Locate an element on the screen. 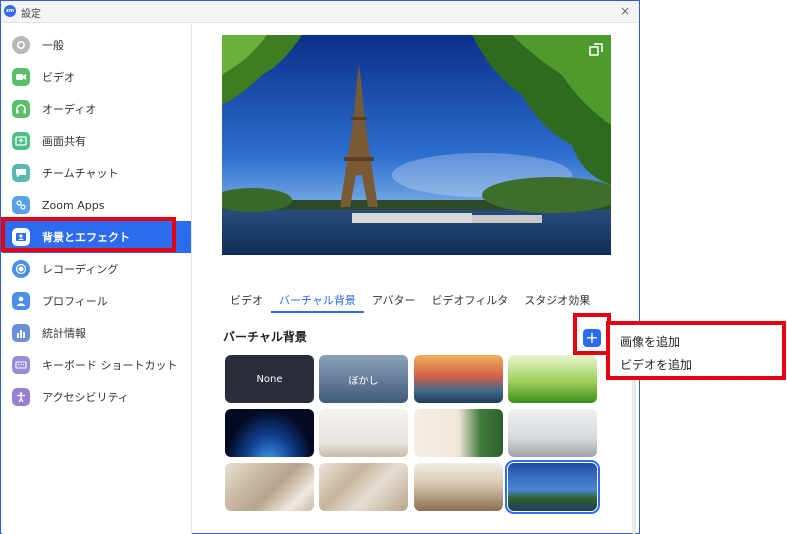 The height and width of the screenshot is (534, 787). title-bar: zm 設定 × is located at coordinates (320, 12).